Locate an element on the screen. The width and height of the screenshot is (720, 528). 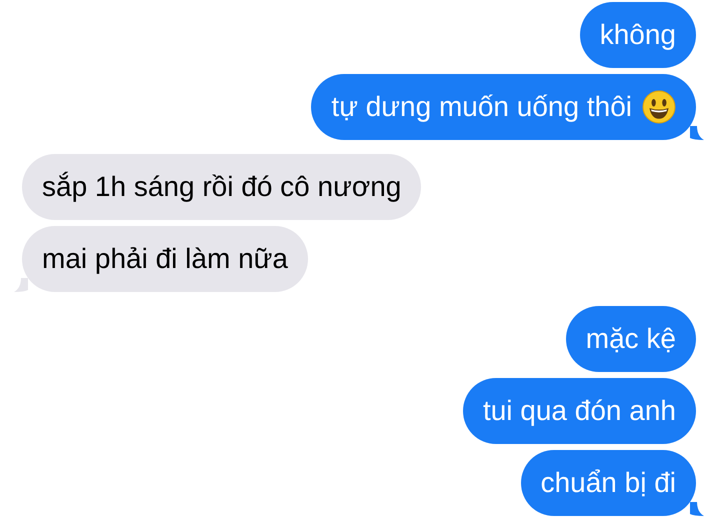
message-bubble: mặc kệ is located at coordinates (631, 339).